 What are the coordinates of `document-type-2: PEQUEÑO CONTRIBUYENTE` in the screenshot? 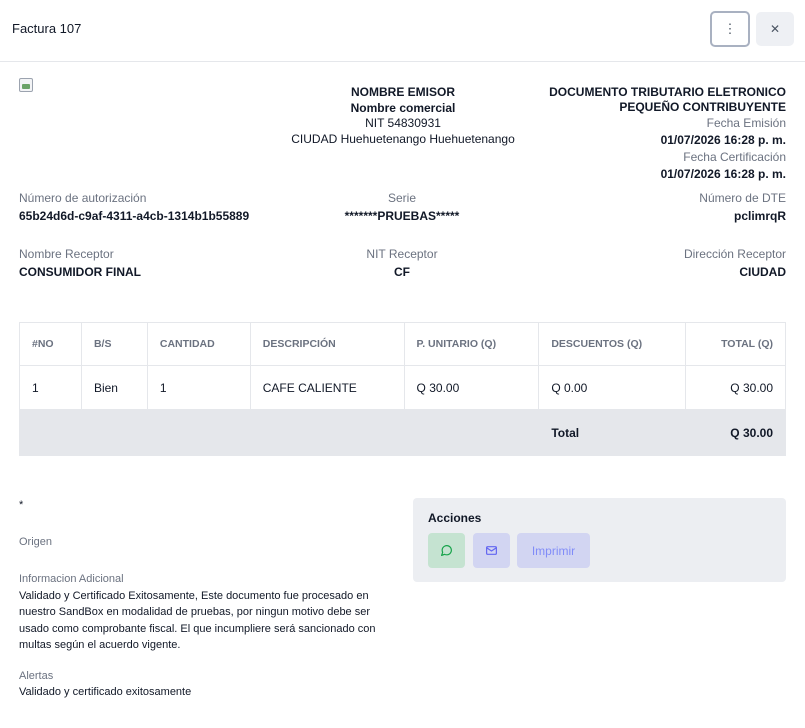 It's located at (702, 107).